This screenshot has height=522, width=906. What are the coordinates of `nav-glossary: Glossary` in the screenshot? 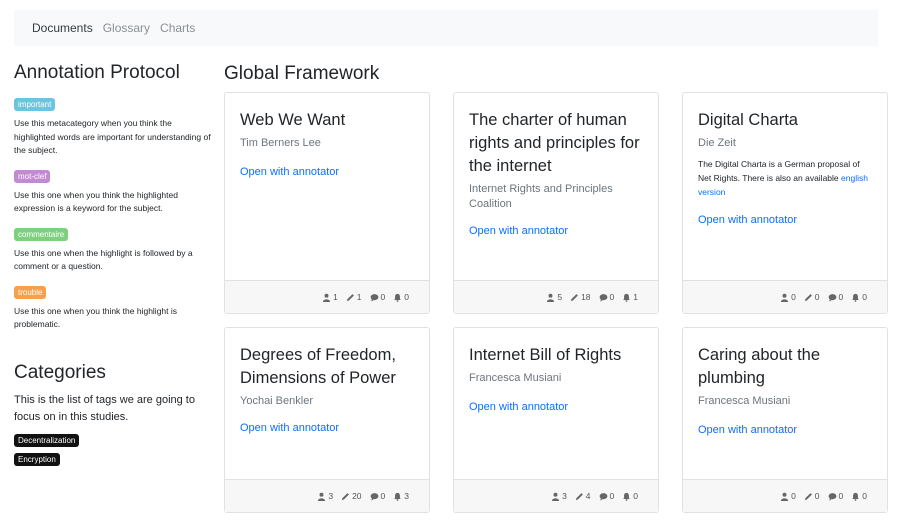 It's located at (126, 28).